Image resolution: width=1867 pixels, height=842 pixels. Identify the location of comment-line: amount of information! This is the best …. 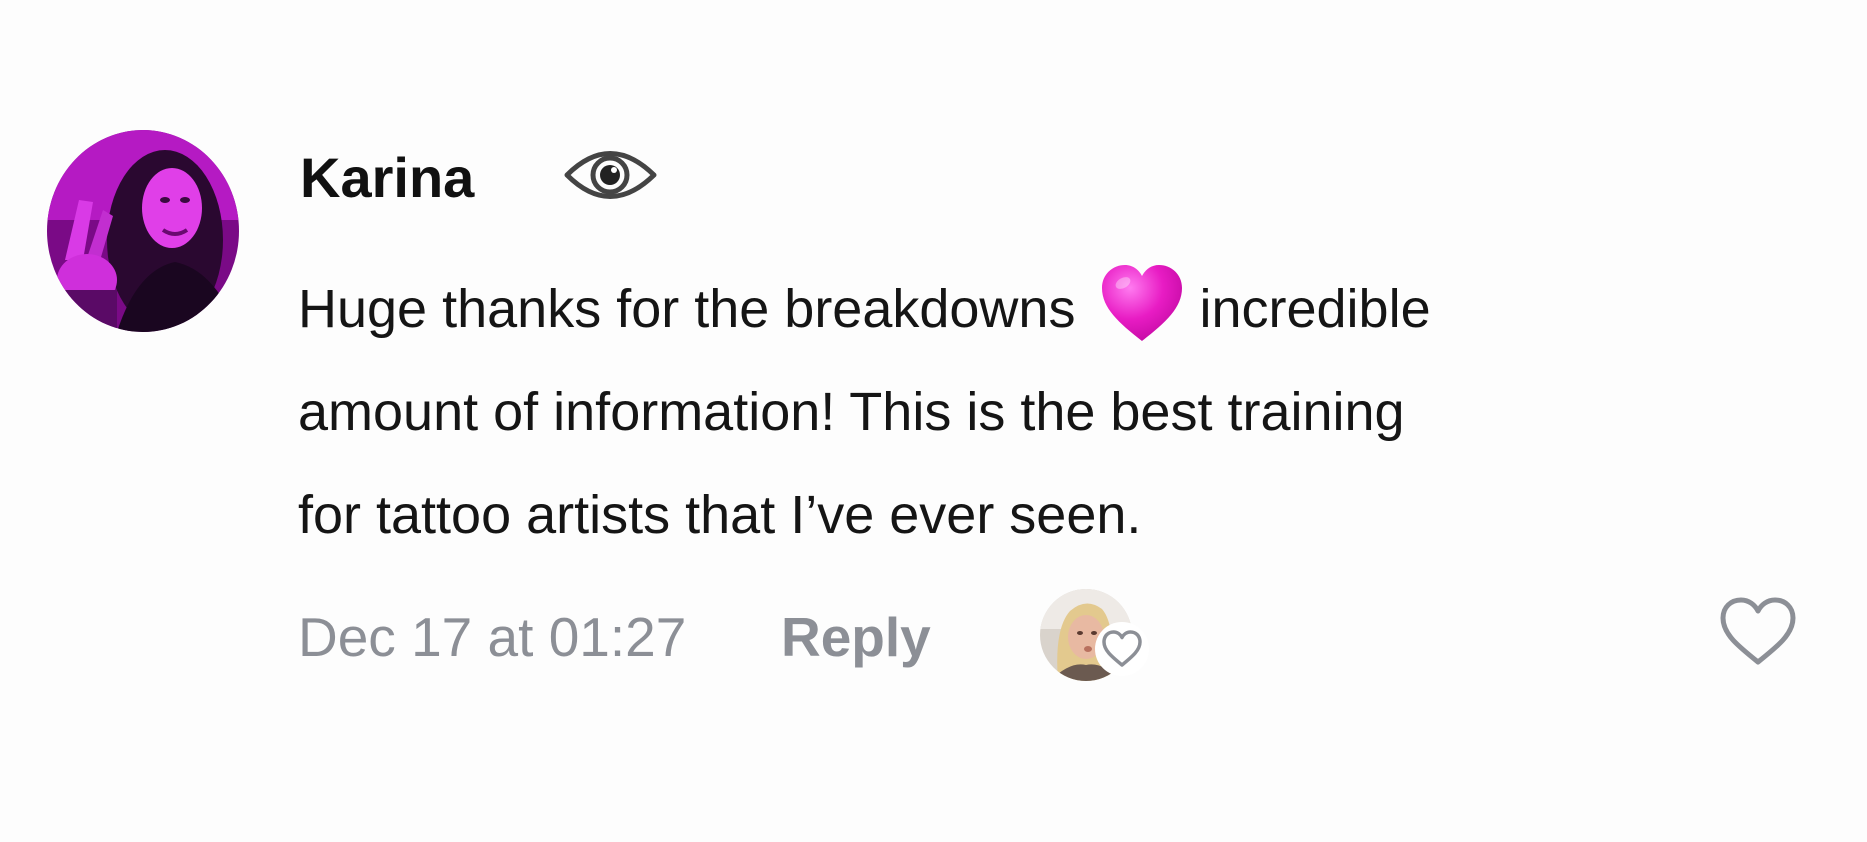
(851, 412).